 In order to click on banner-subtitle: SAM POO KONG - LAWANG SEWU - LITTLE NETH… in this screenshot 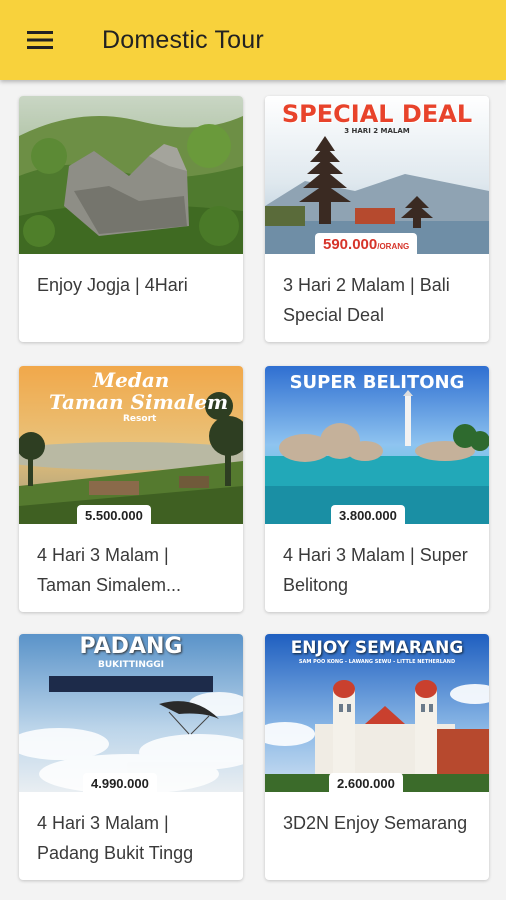, I will do `click(377, 662)`.